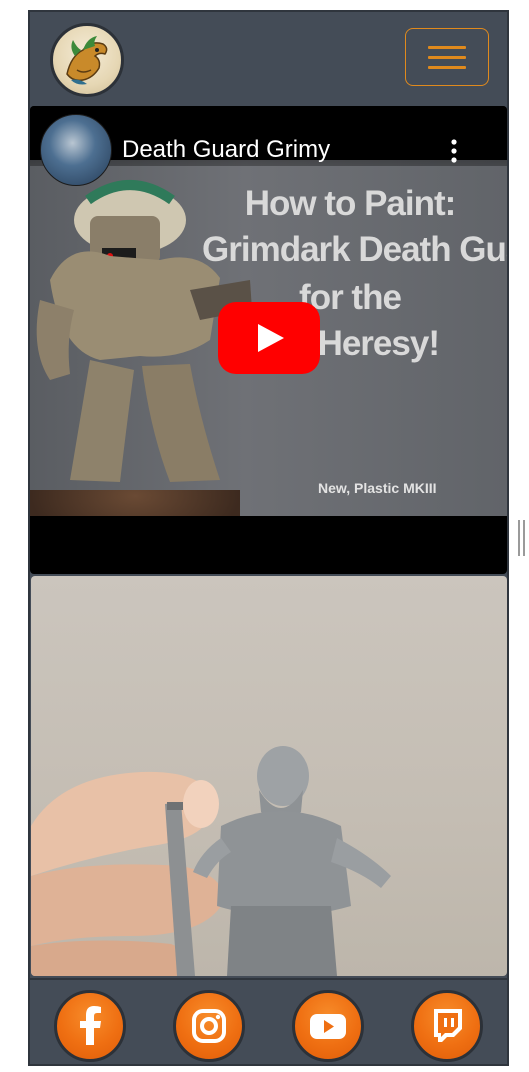  Describe the element at coordinates (447, 1026) in the screenshot. I see `twitch-icon` at that location.